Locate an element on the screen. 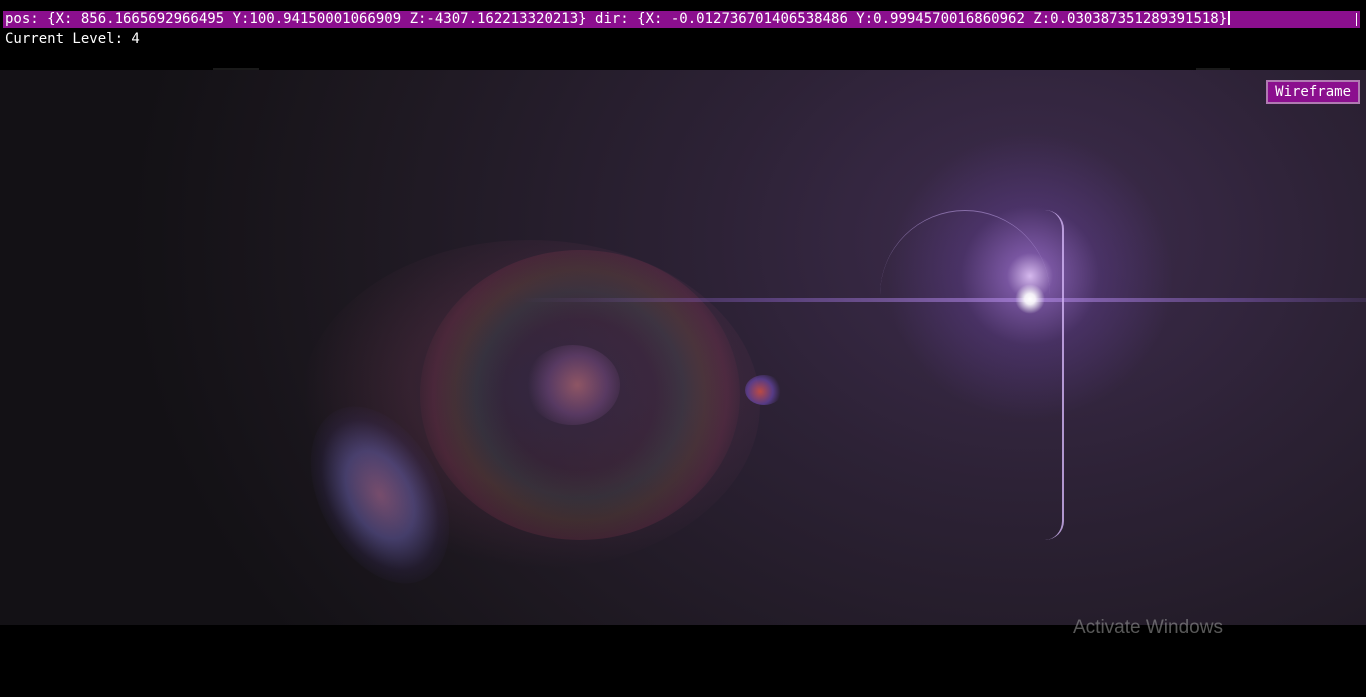 This screenshot has height=697, width=1366. activation-watermark: Activate Windows is located at coordinates (1148, 627).